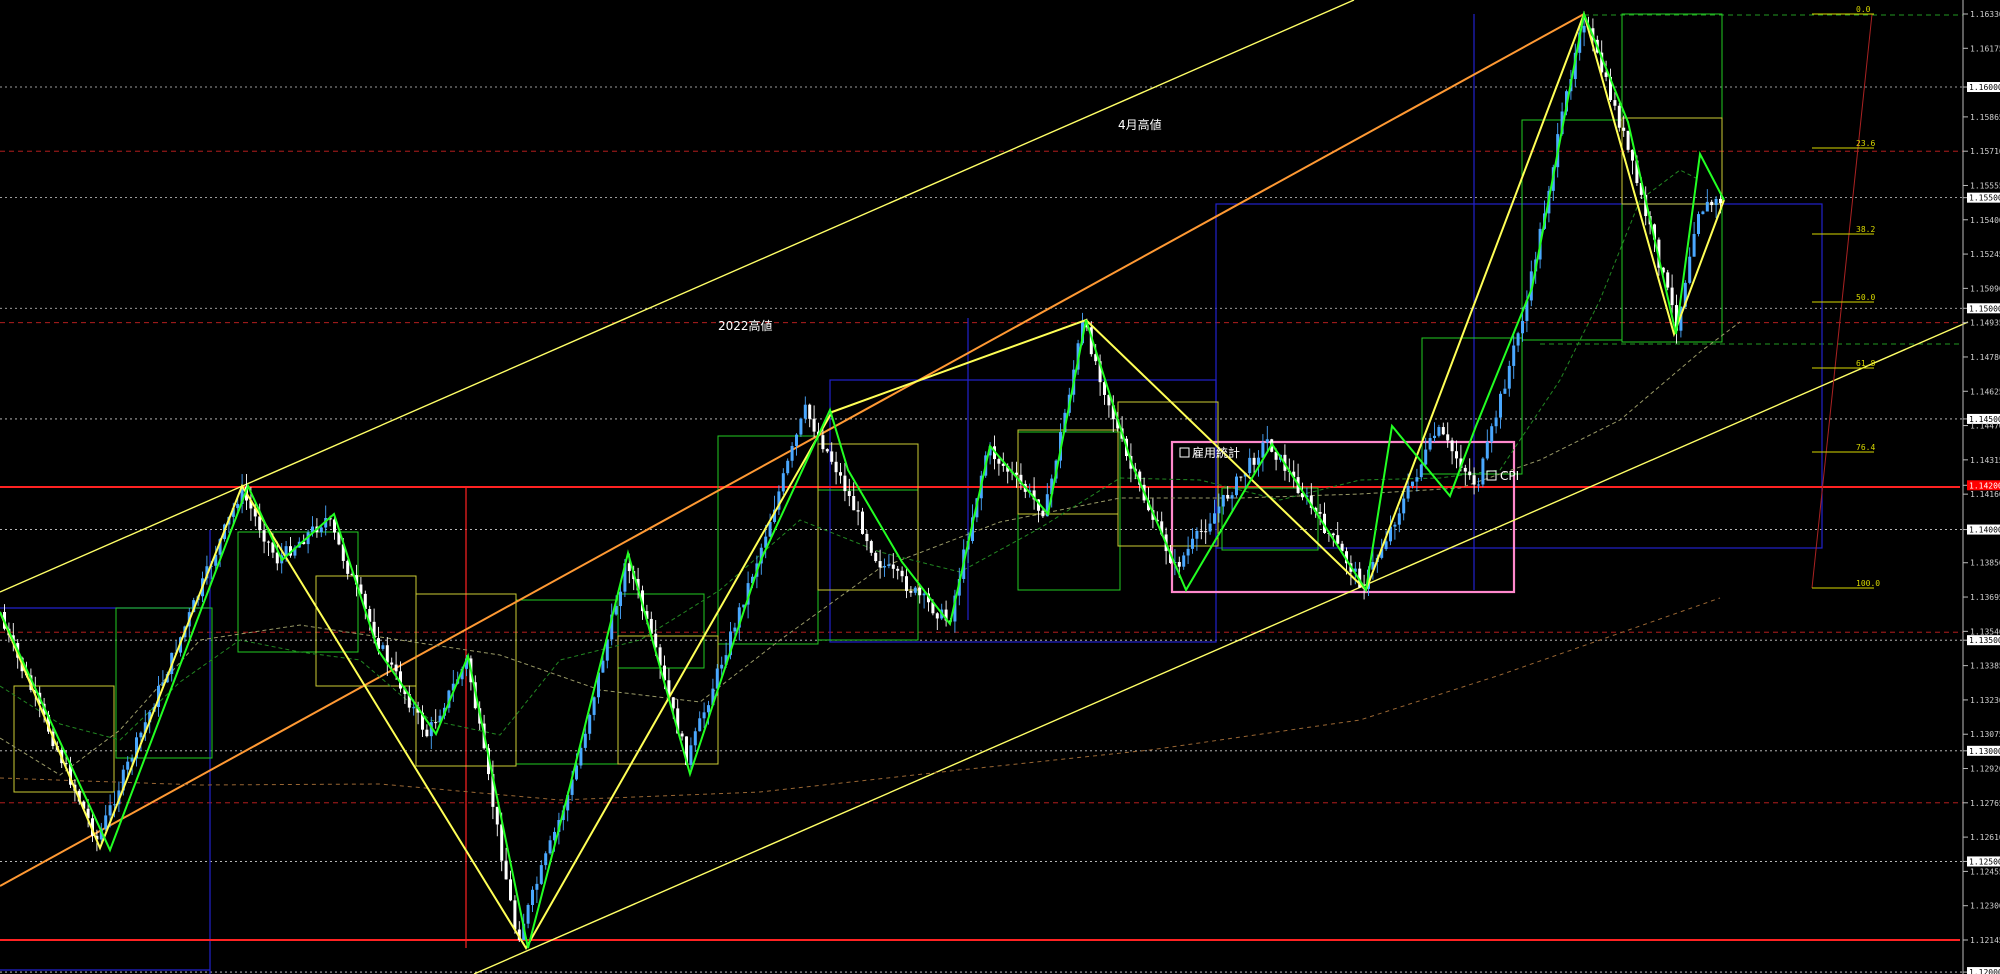 Image resolution: width=2000 pixels, height=974 pixels. What do you see at coordinates (1985, 906) in the screenshot?
I see `price-label: 1.12300` at bounding box center [1985, 906].